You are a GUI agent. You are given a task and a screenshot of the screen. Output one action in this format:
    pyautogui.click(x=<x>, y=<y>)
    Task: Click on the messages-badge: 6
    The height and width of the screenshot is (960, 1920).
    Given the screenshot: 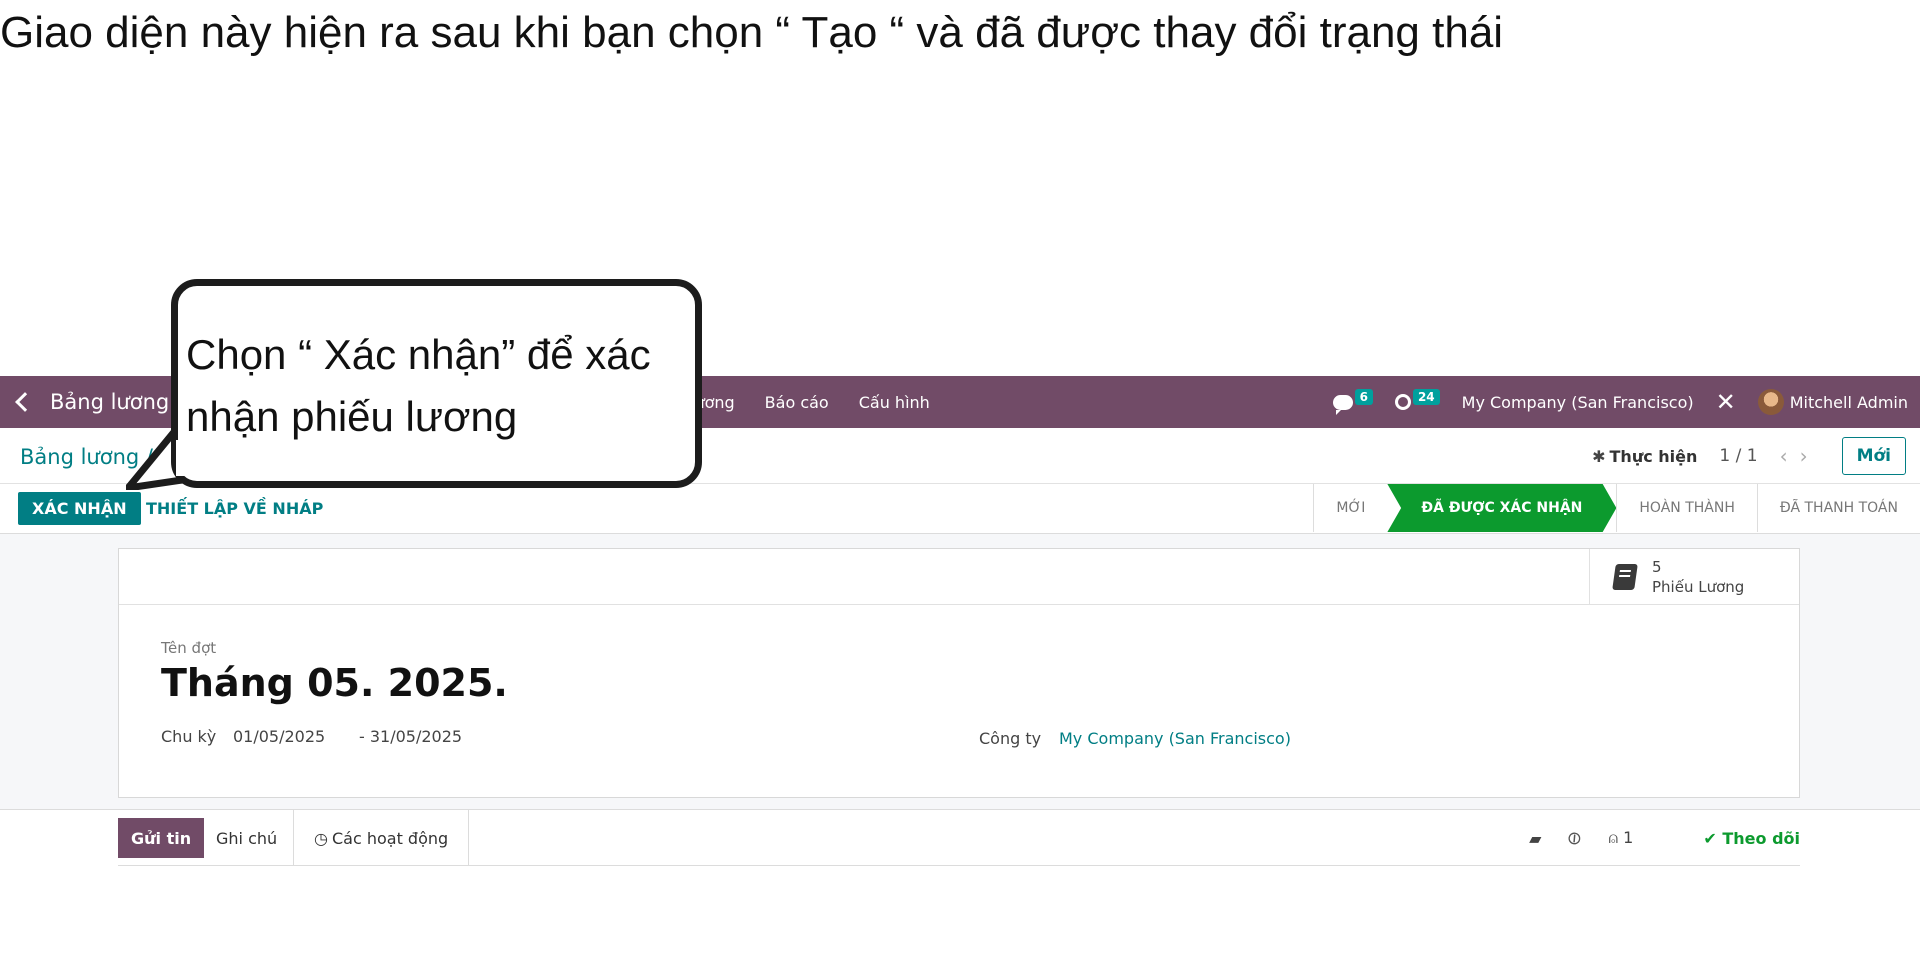 What is the action you would take?
    pyautogui.click(x=1363, y=397)
    